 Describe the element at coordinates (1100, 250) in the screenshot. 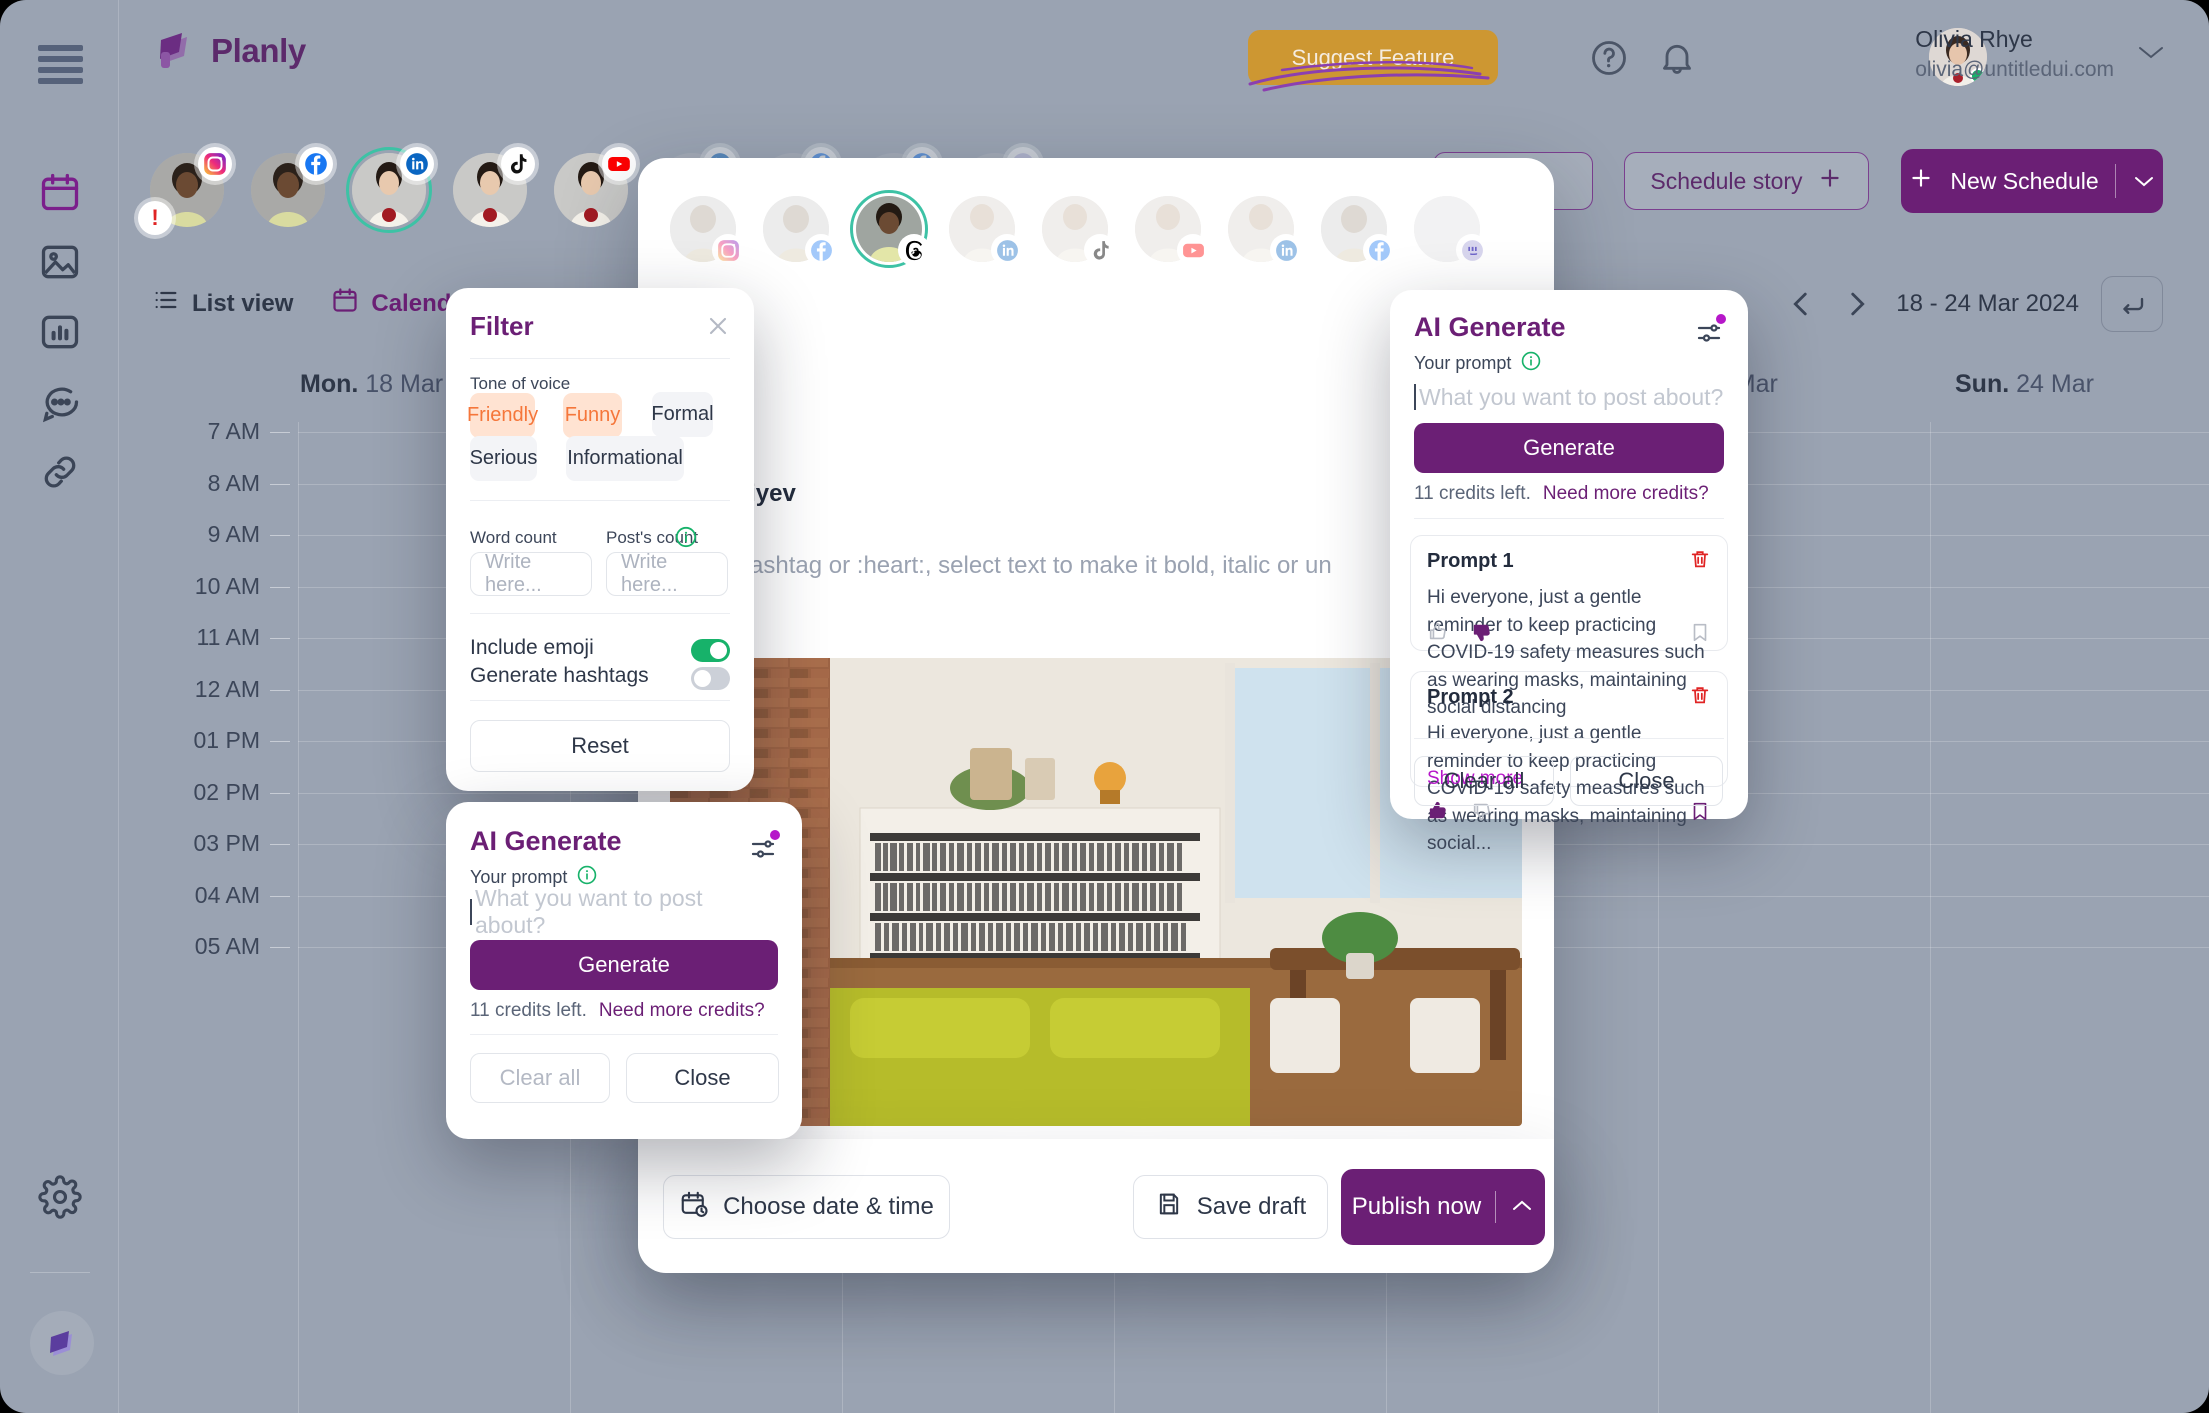

I see `tiktok-icon` at that location.